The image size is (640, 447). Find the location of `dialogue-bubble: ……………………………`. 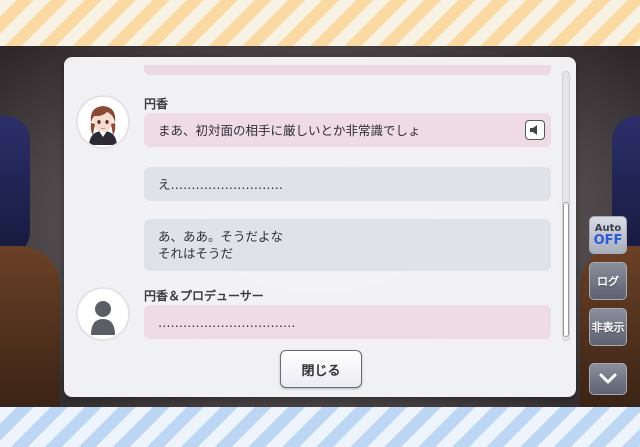

dialogue-bubble: …………………………… is located at coordinates (347, 322).